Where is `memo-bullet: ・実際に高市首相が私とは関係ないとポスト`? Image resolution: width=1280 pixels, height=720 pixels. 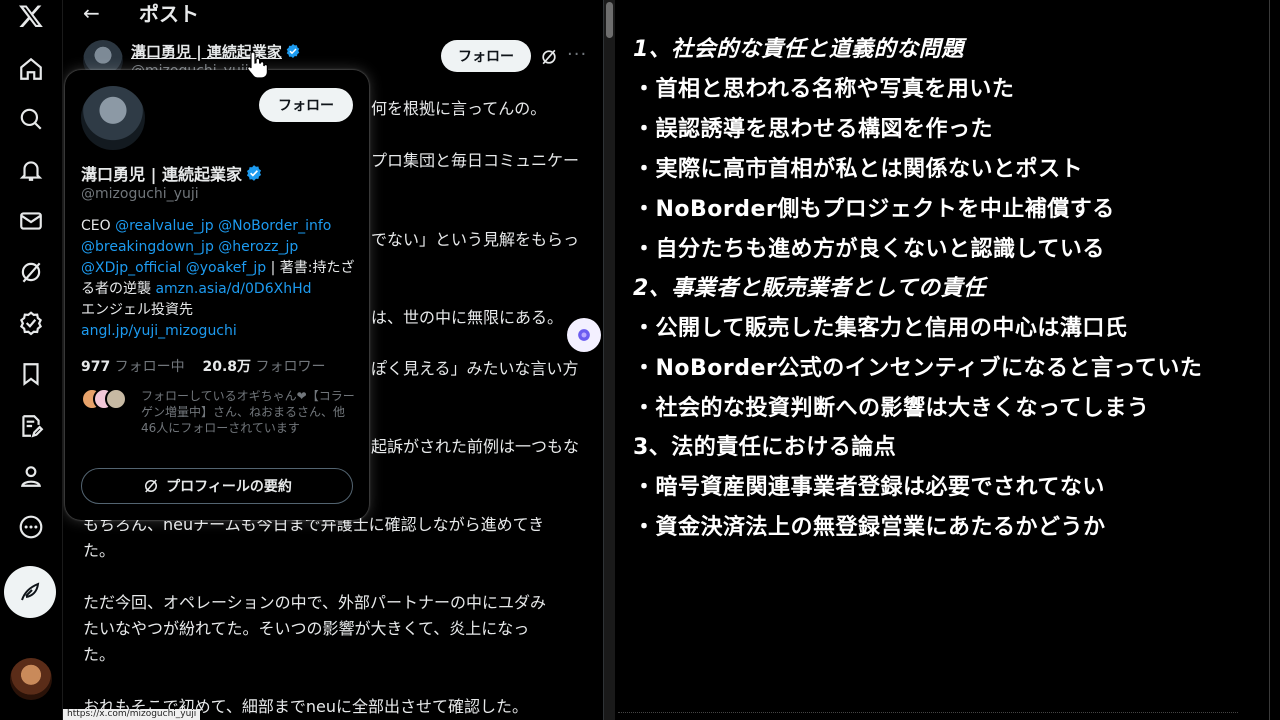
memo-bullet: ・実際に高市首相が私とは関係ないとポスト is located at coordinates (858, 169).